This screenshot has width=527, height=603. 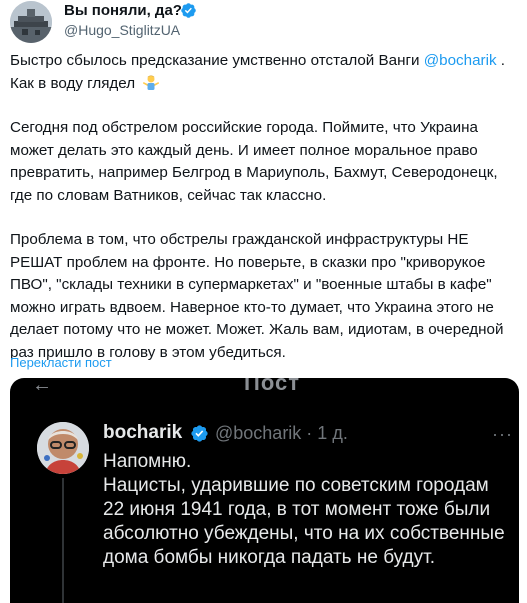 I want to click on thread-line, so click(x=63, y=540).